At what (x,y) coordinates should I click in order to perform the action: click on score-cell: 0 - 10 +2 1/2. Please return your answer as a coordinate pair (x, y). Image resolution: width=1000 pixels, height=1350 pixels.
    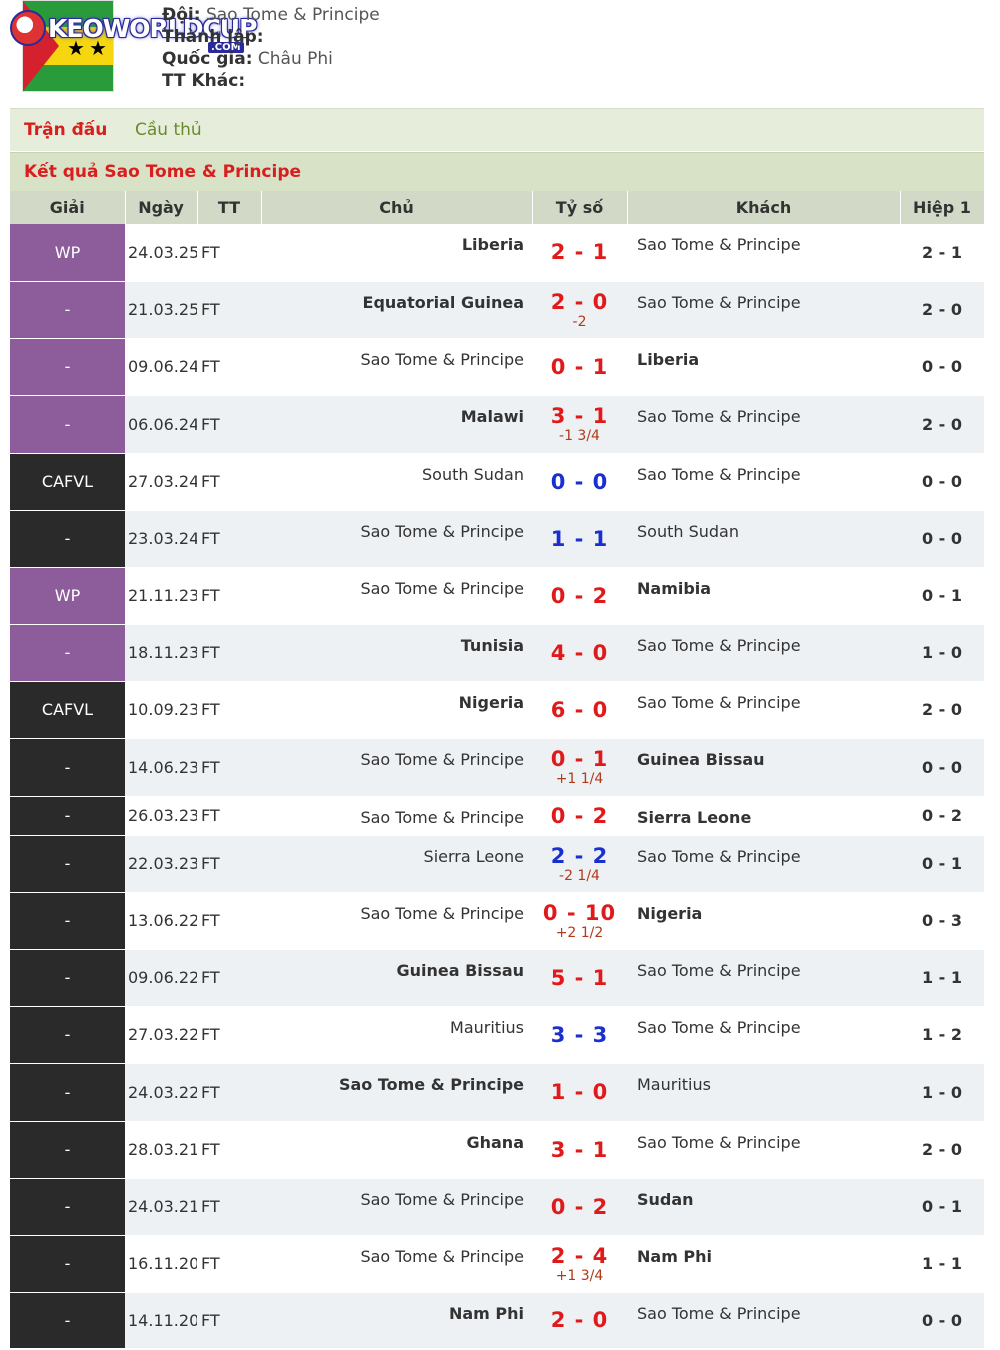
    Looking at the image, I should click on (579, 921).